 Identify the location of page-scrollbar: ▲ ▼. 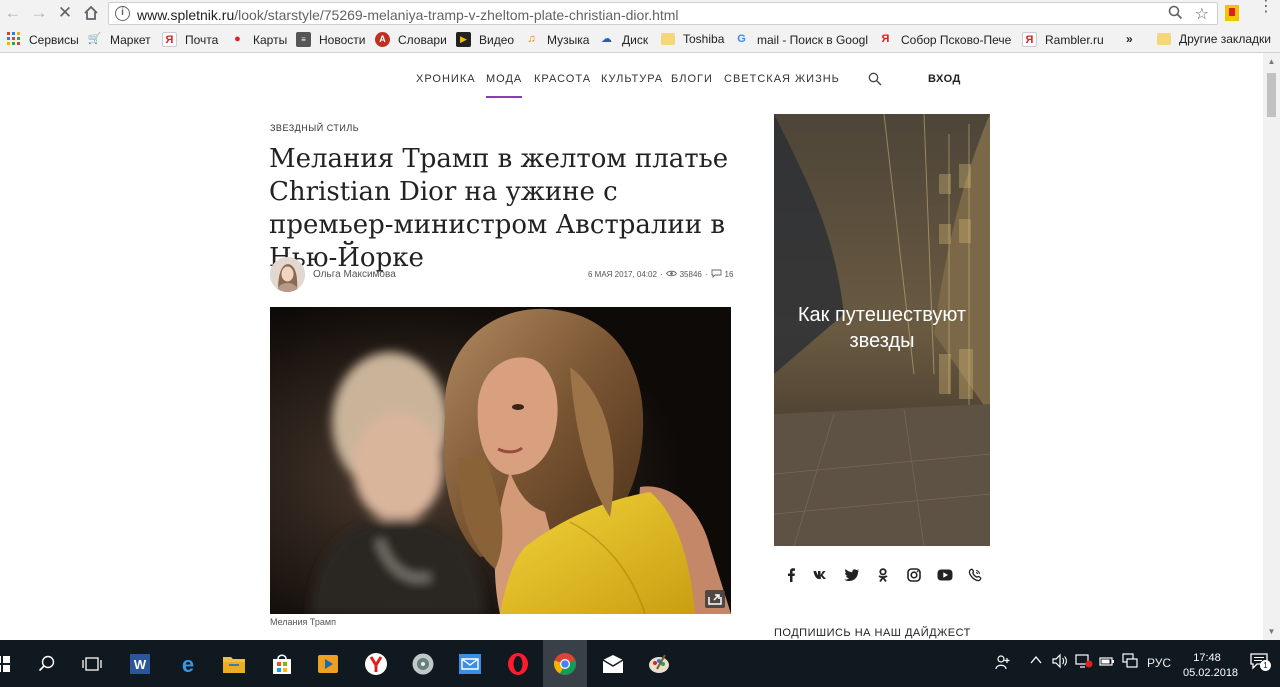
(1271, 346).